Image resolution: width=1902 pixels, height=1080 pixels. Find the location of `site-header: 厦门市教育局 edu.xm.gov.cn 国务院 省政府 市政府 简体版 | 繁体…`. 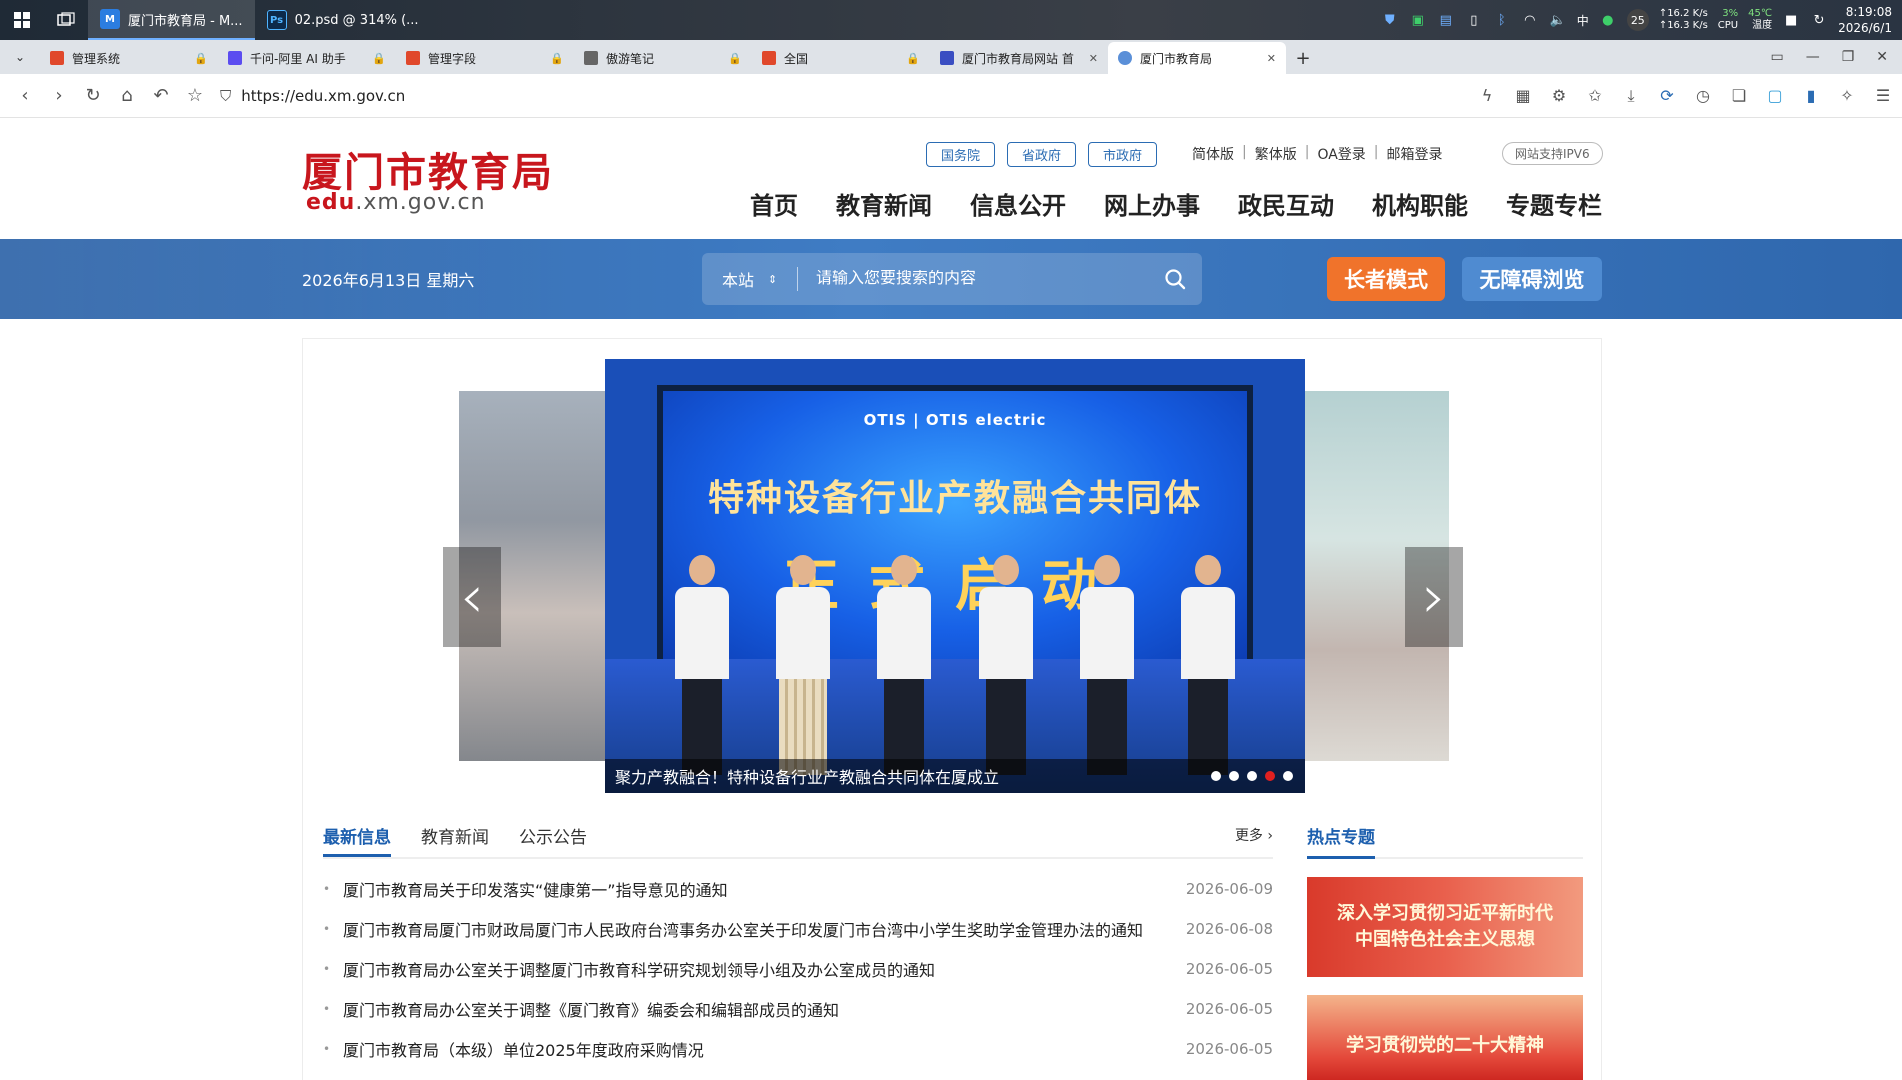

site-header: 厦门市教育局 edu.xm.gov.cn 国务院 省政府 市政府 简体版 | 繁体… is located at coordinates (951, 178).